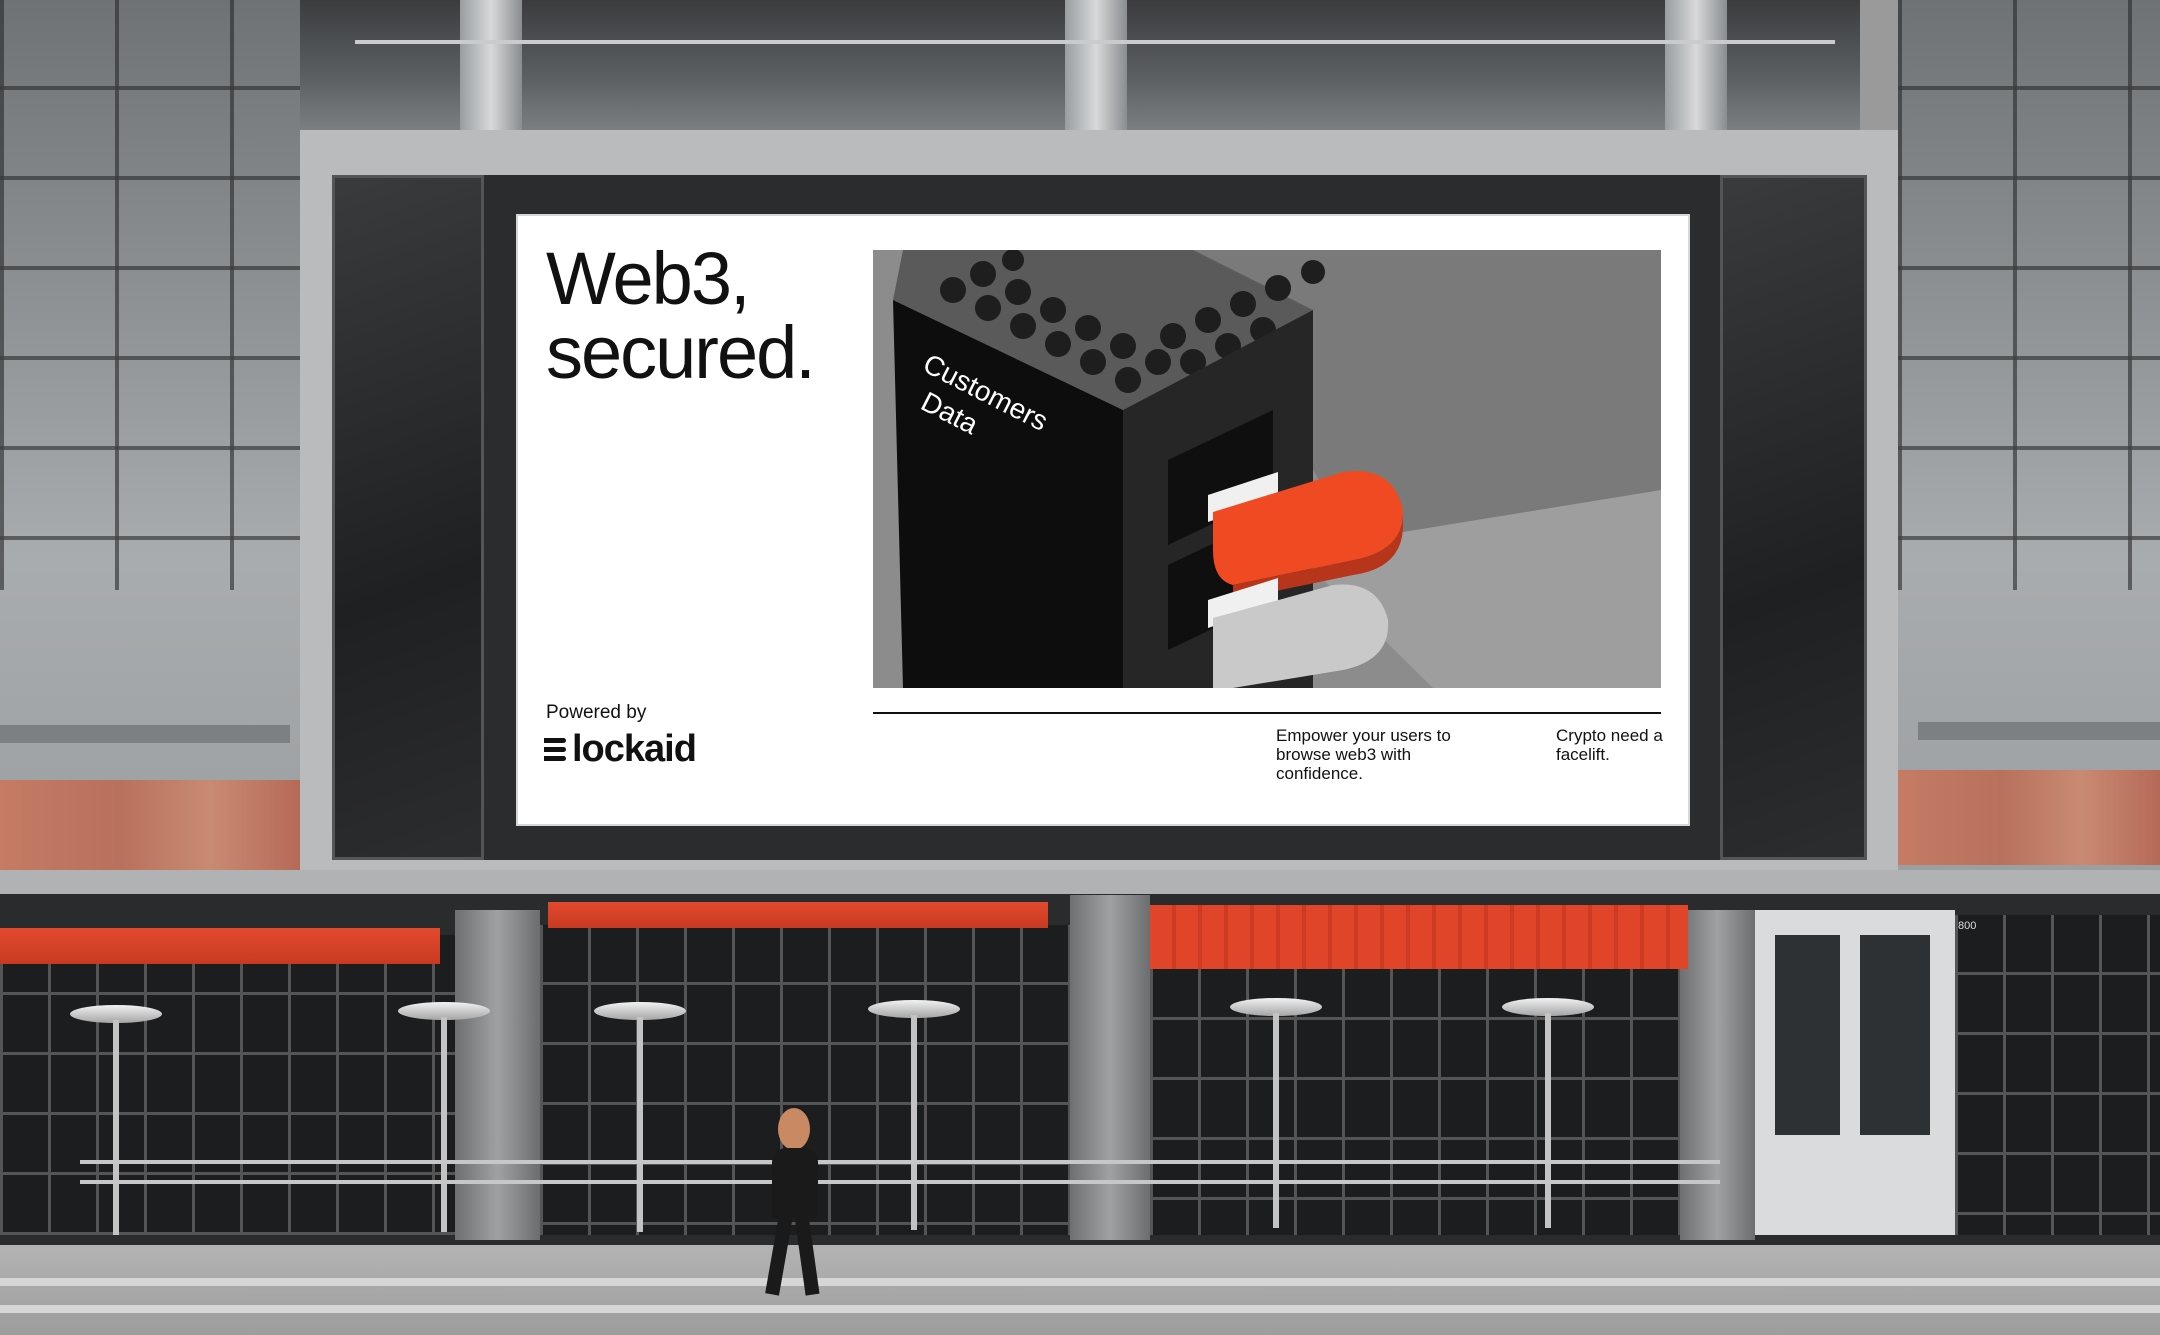 The height and width of the screenshot is (1335, 2160). I want to click on door-glass-right, so click(1895, 1035).